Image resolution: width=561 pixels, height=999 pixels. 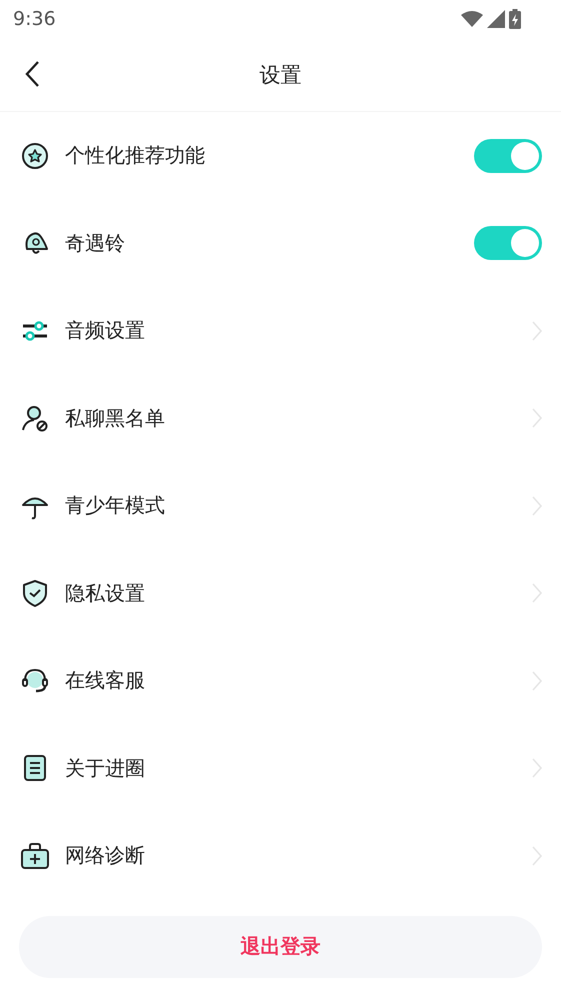 I want to click on signal-icon, so click(x=496, y=19).